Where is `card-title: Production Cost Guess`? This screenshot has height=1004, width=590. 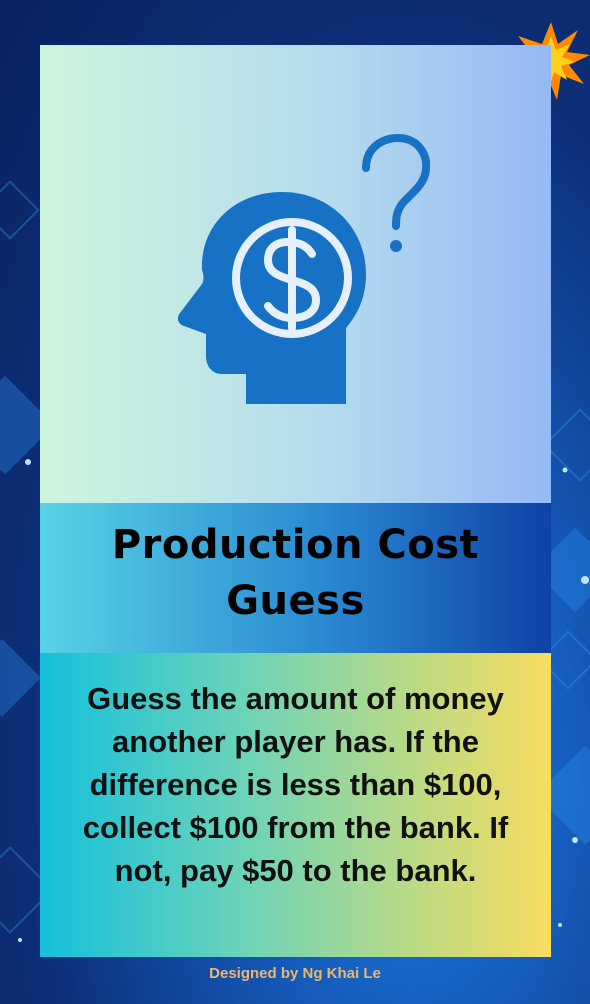 card-title: Production Cost Guess is located at coordinates (295, 573).